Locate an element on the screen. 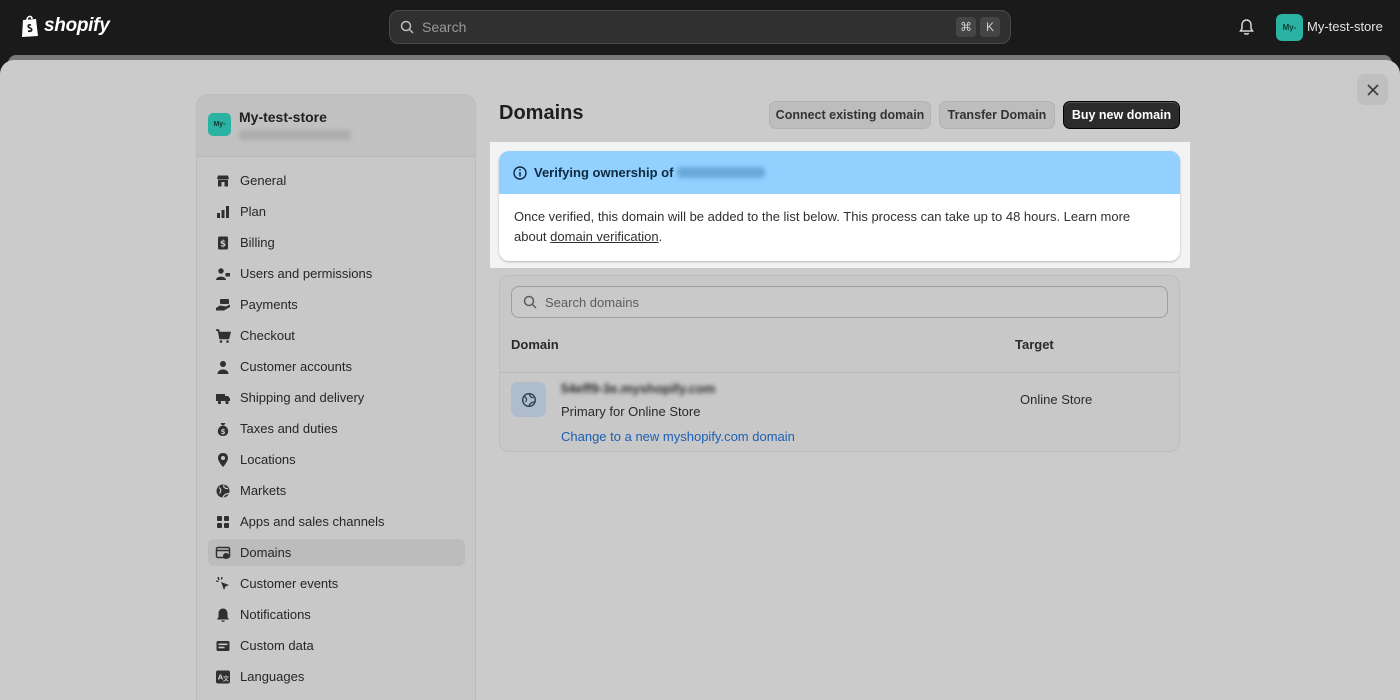  sidebar-item-custom-data: Custom data is located at coordinates (336, 645).